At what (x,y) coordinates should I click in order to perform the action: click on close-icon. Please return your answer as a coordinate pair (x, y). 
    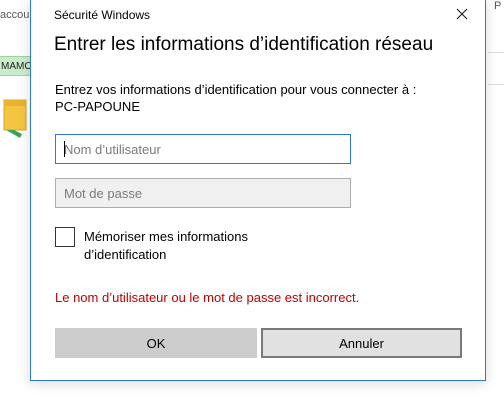
    Looking at the image, I should click on (462, 16).